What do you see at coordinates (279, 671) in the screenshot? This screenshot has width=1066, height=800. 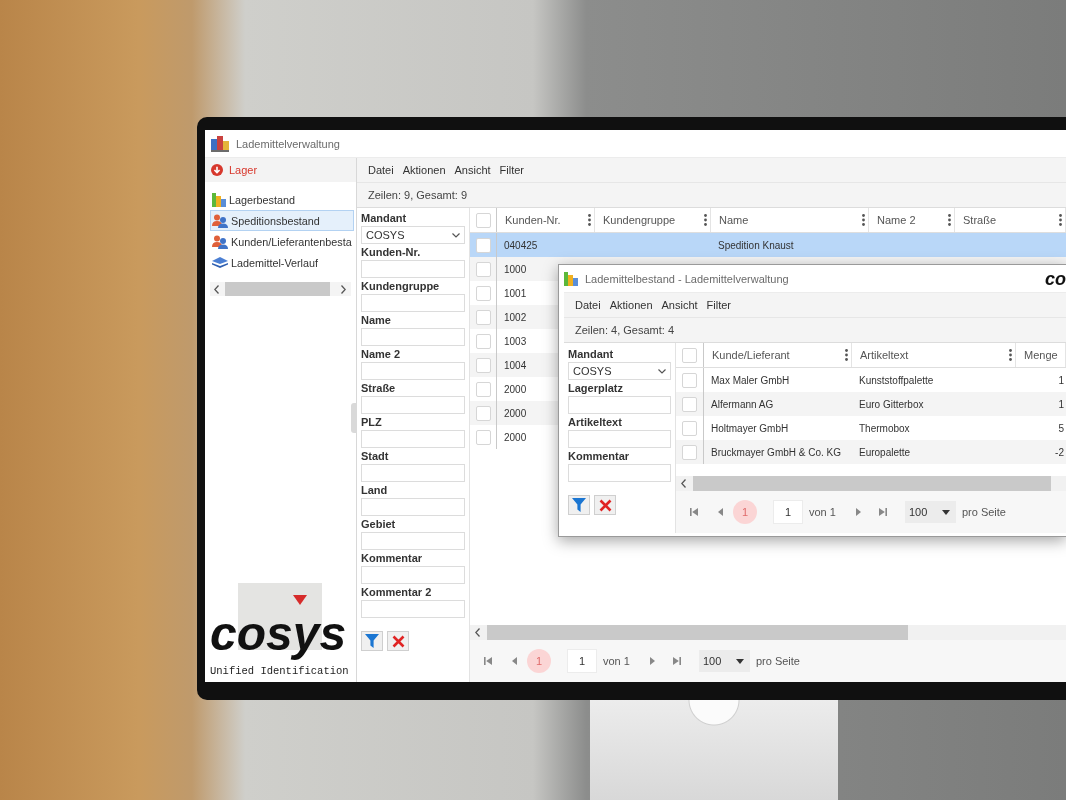 I see `logo-tagline: Unified Identification` at bounding box center [279, 671].